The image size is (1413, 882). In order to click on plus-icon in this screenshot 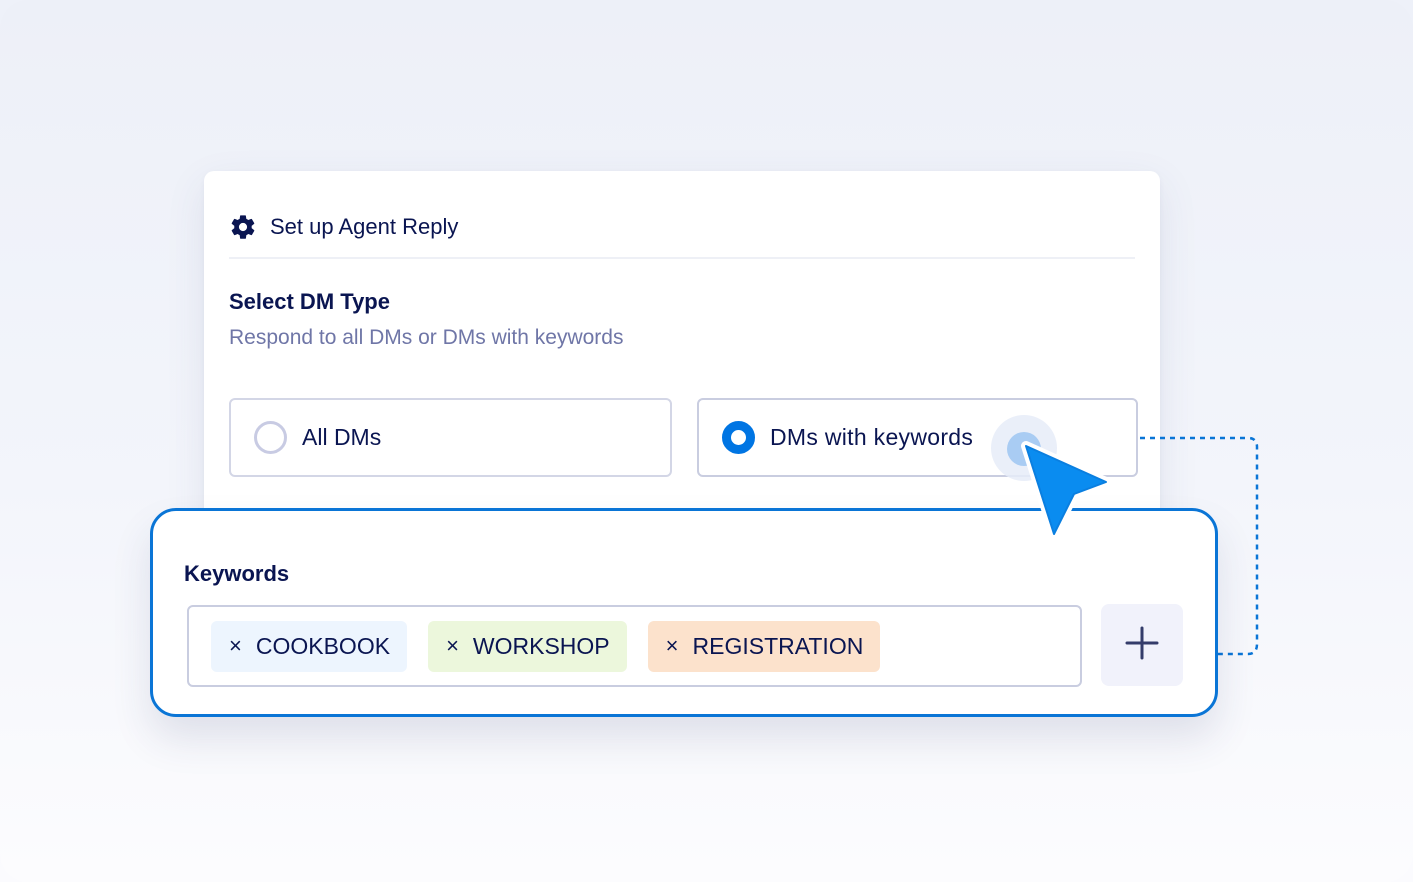, I will do `click(1142, 645)`.